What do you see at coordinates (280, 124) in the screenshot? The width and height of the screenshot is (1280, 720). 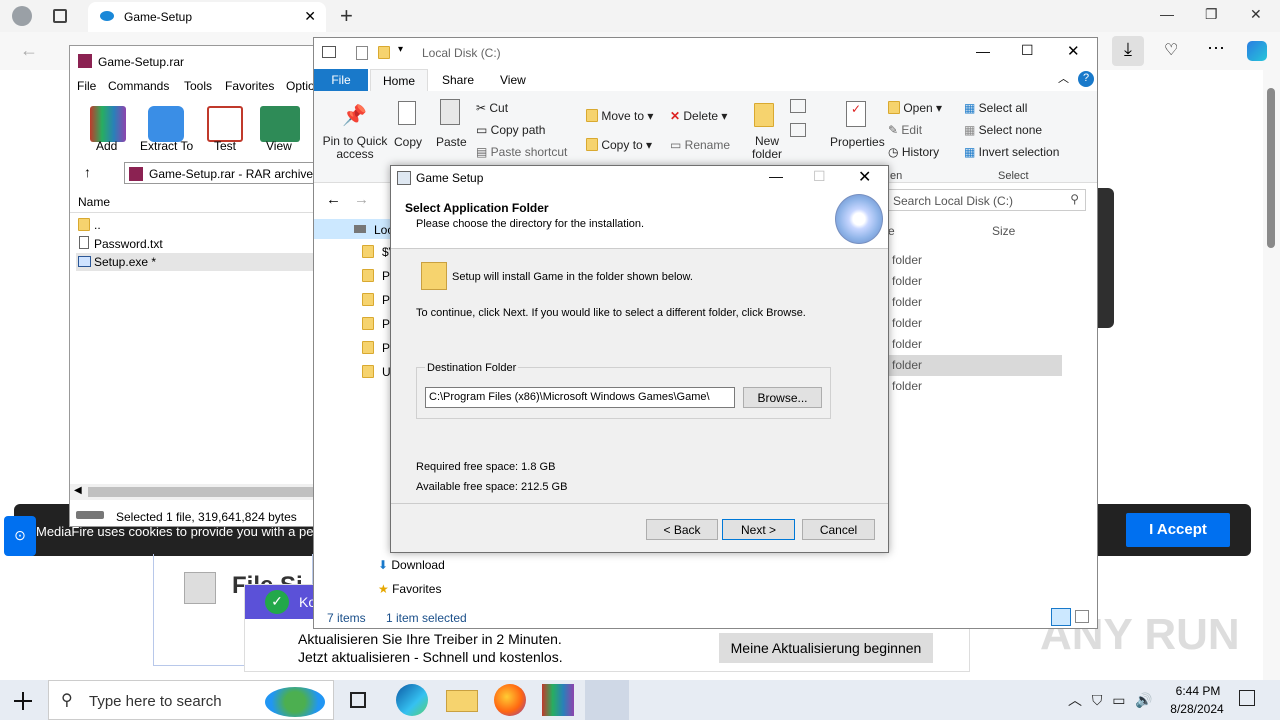 I see `view-icon` at bounding box center [280, 124].